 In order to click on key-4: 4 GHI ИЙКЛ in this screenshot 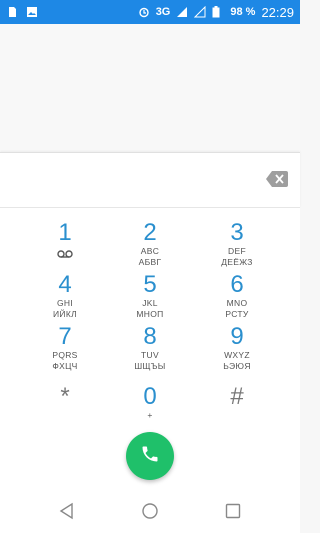, I will do `click(65, 299)`.